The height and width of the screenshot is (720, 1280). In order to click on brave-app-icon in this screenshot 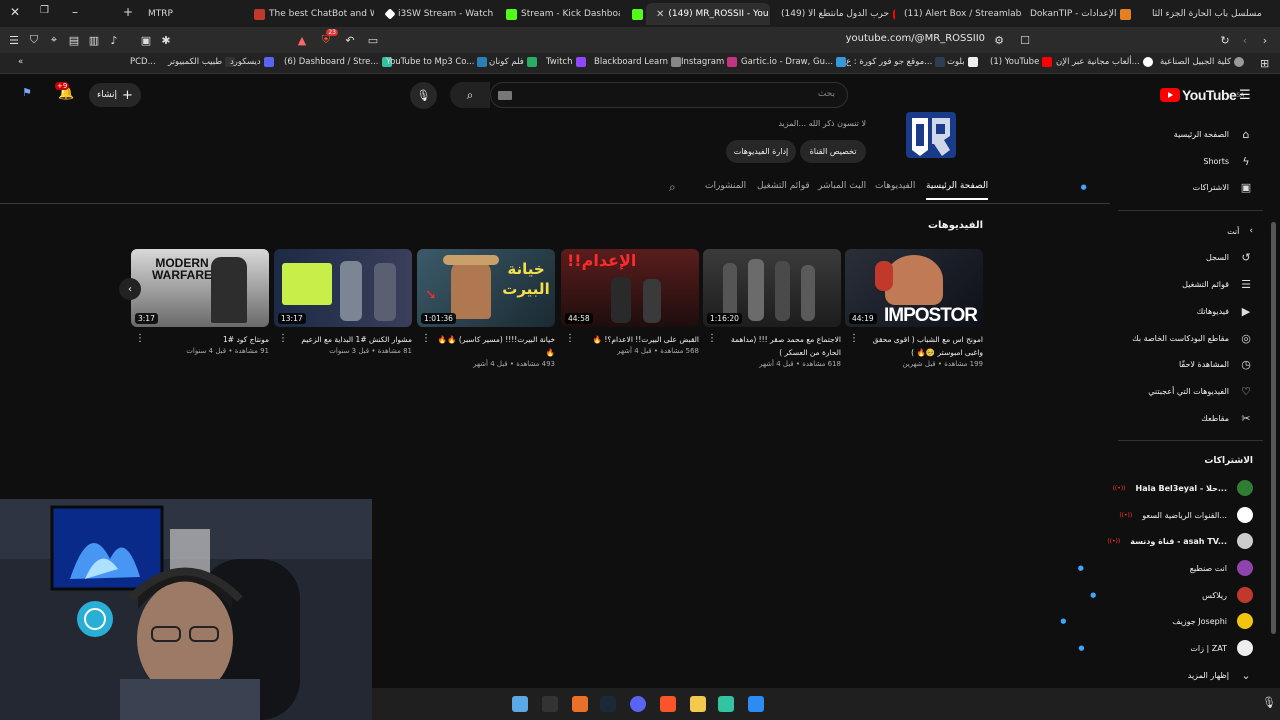, I will do `click(668, 704)`.